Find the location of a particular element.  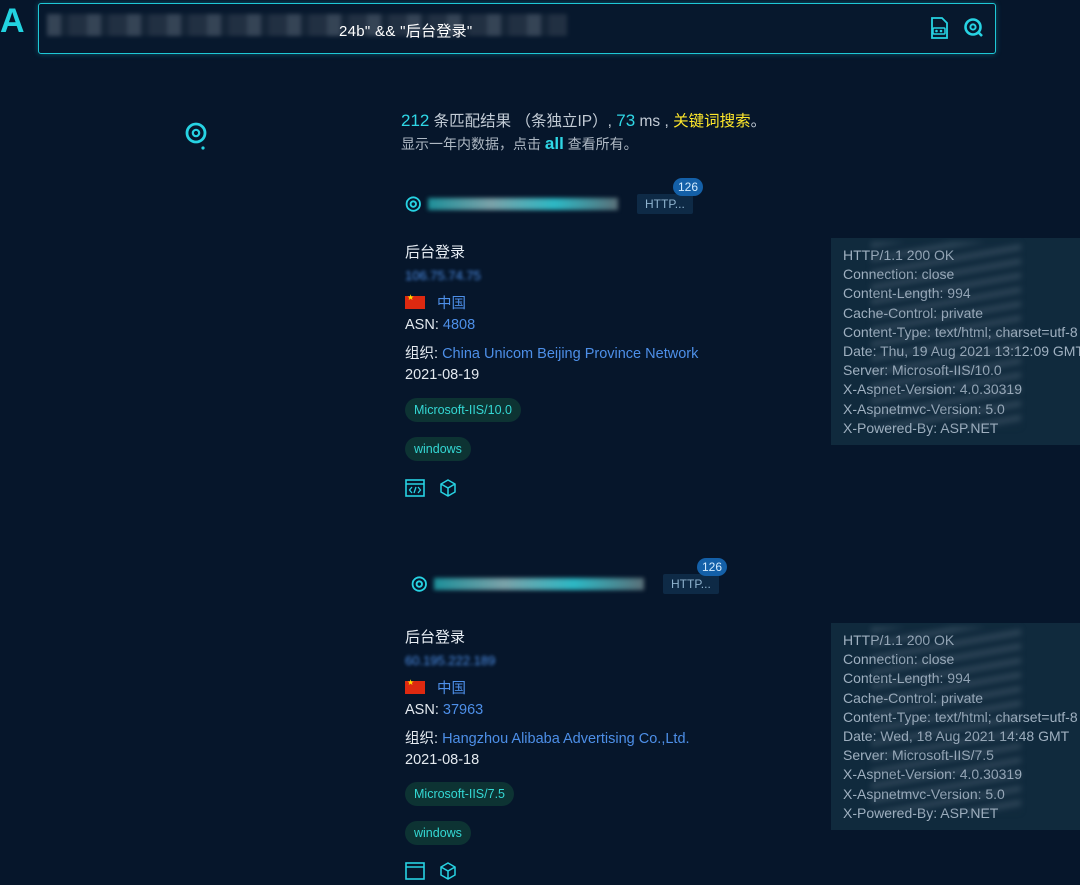

header-line: Date: Thu, 19 Aug 2021 13:12:09 GMT is located at coordinates (961, 351).